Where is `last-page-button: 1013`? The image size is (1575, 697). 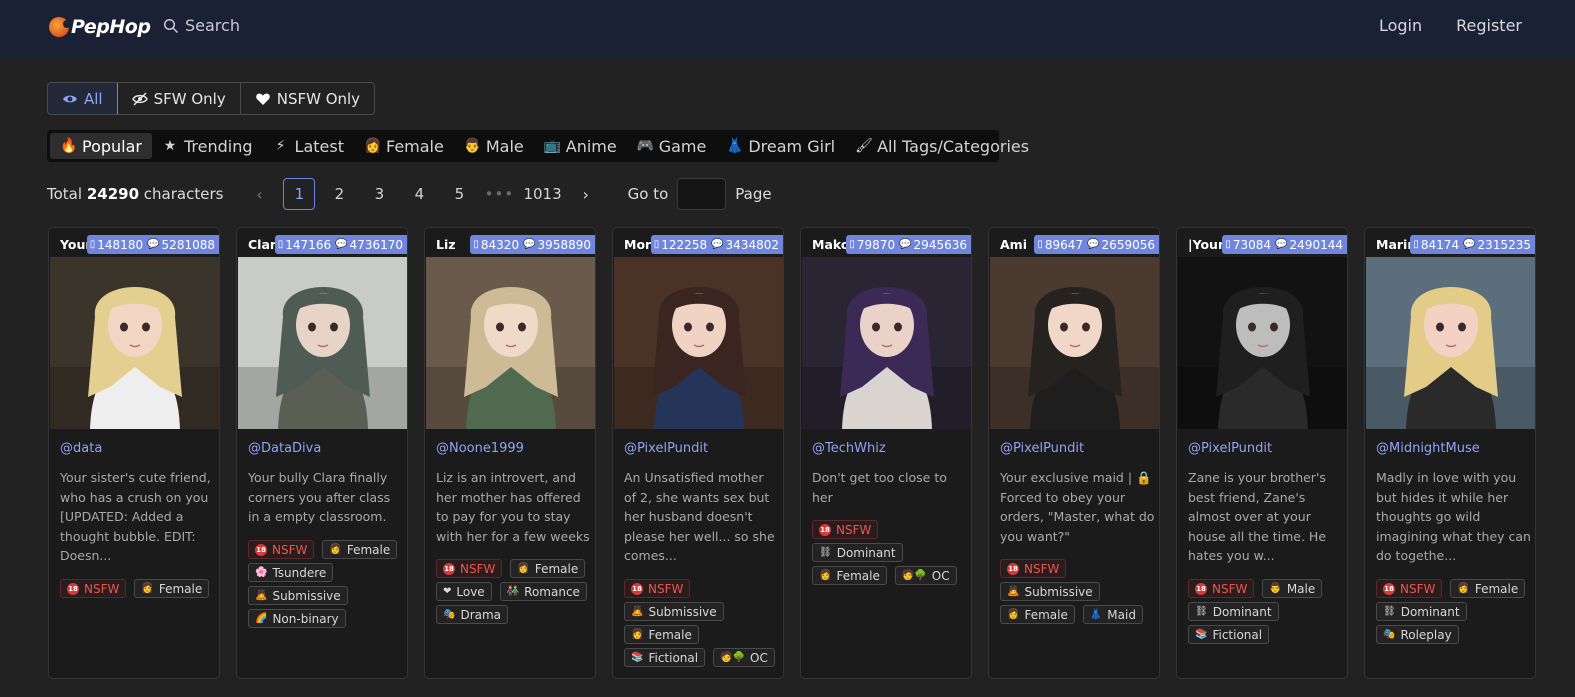 last-page-button: 1013 is located at coordinates (542, 194).